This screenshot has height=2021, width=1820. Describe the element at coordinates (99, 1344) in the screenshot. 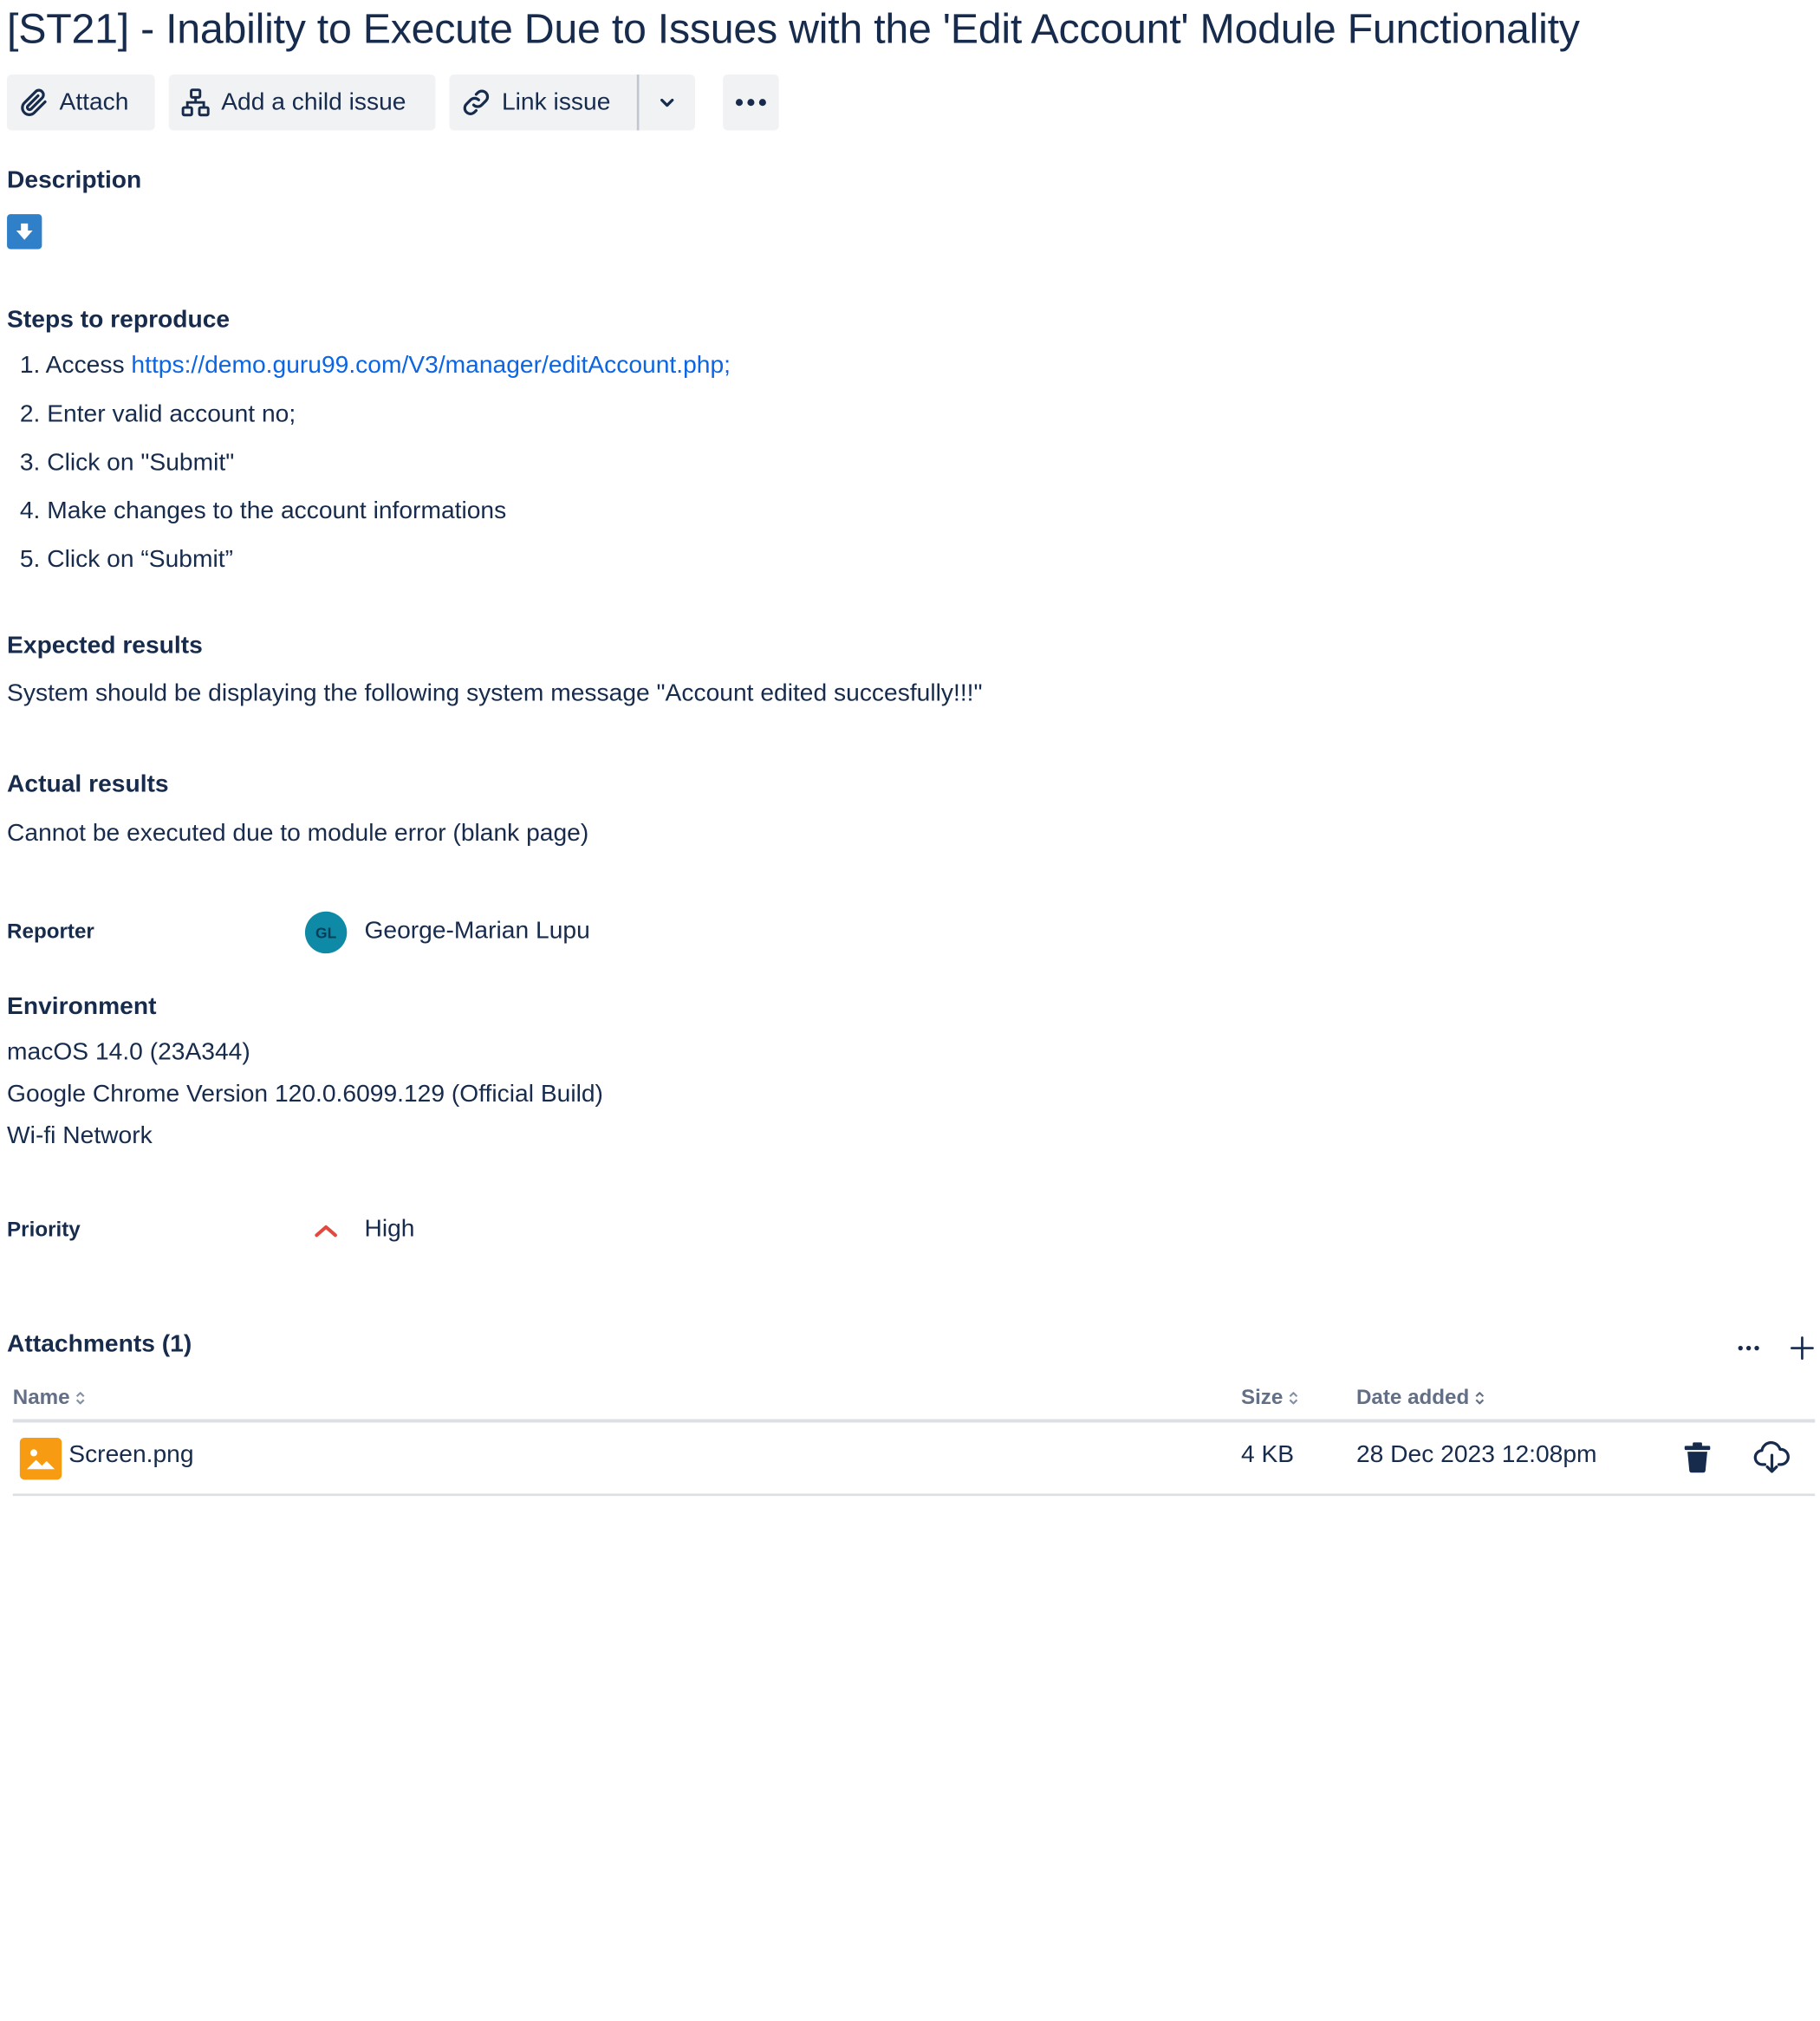

I see `attachments-heading: Attachments (1)` at that location.